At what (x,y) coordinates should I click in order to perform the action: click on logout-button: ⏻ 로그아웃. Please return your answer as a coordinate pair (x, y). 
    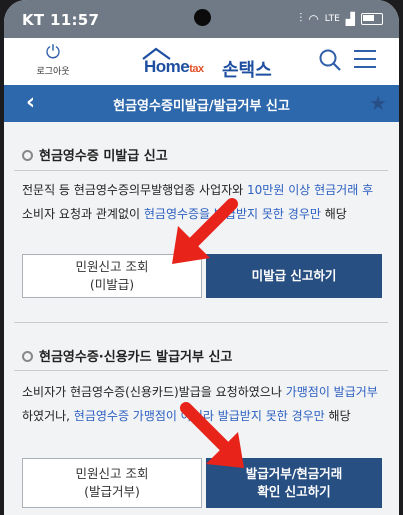
    Looking at the image, I should click on (53, 60).